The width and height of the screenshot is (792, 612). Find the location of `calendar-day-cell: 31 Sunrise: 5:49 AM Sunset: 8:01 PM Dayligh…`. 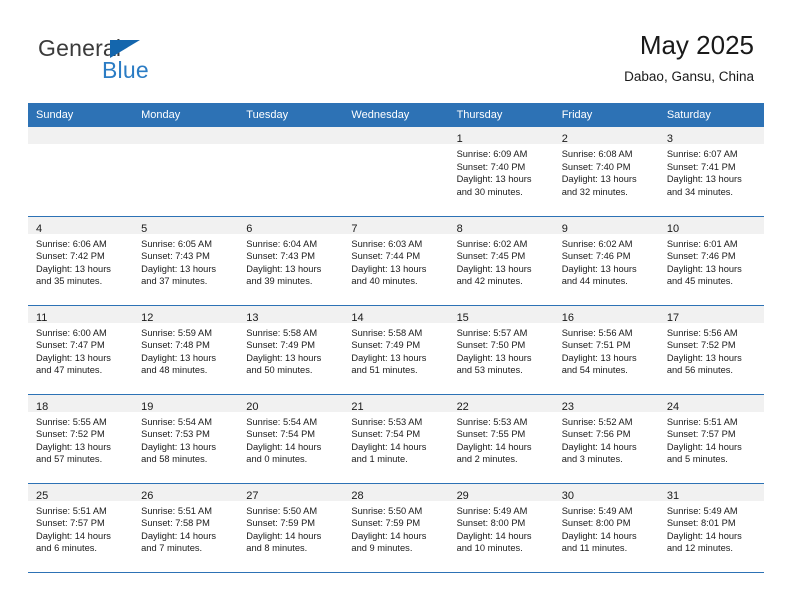

calendar-day-cell: 31 Sunrise: 5:49 AM Sunset: 8:01 PM Dayligh… is located at coordinates (711, 527).